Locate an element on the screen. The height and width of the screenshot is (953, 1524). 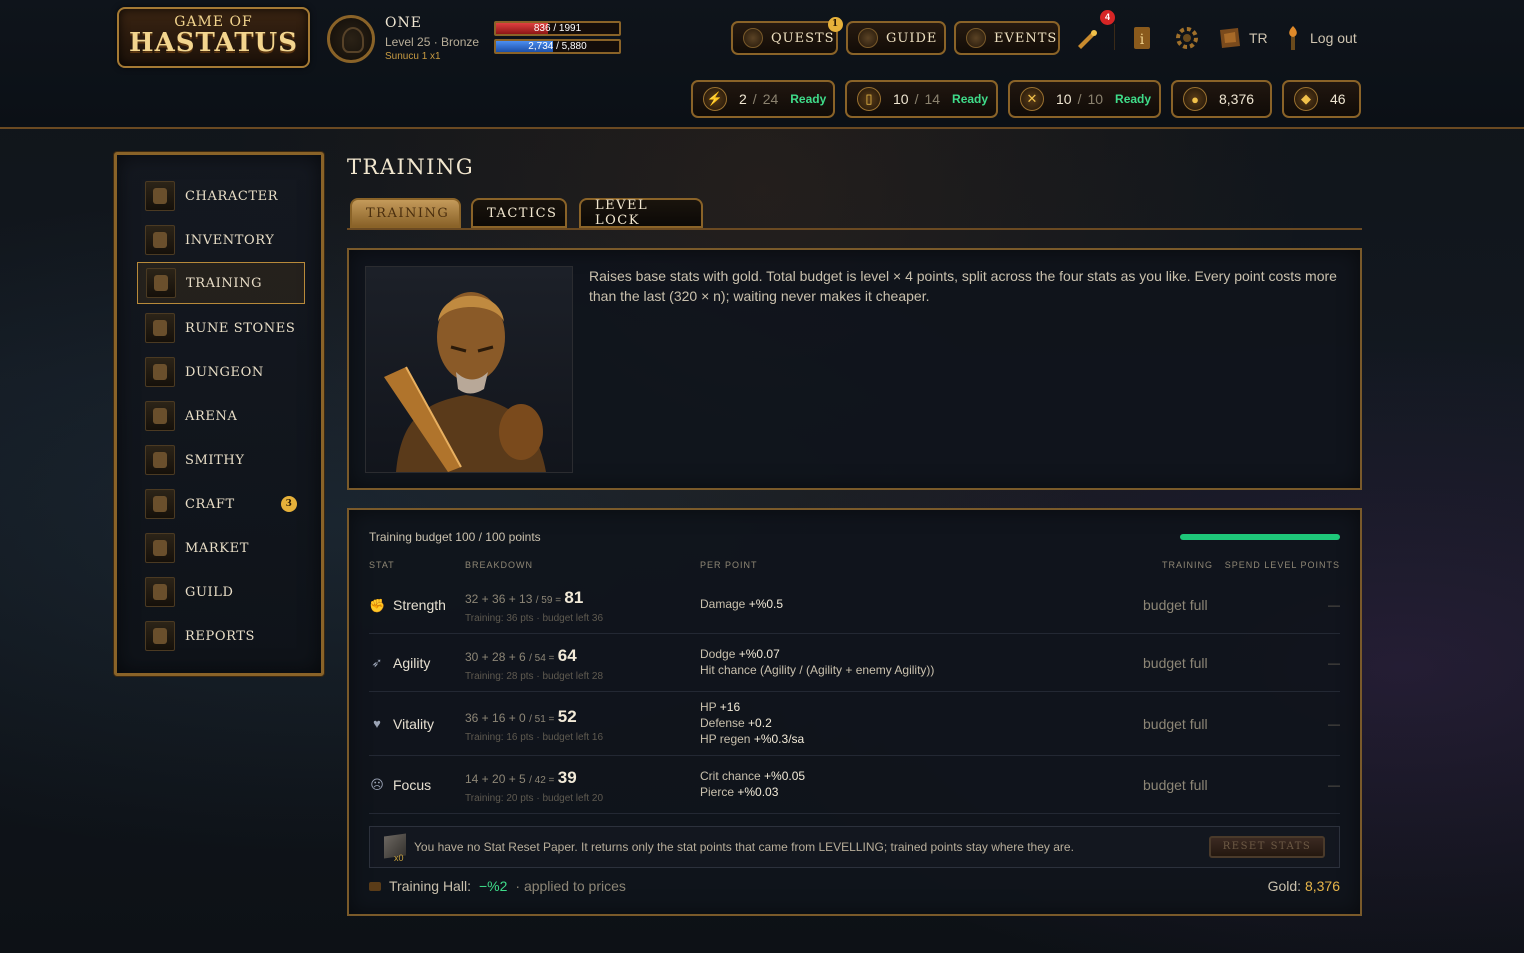
door-icon: ▯ is located at coordinates (869, 99).